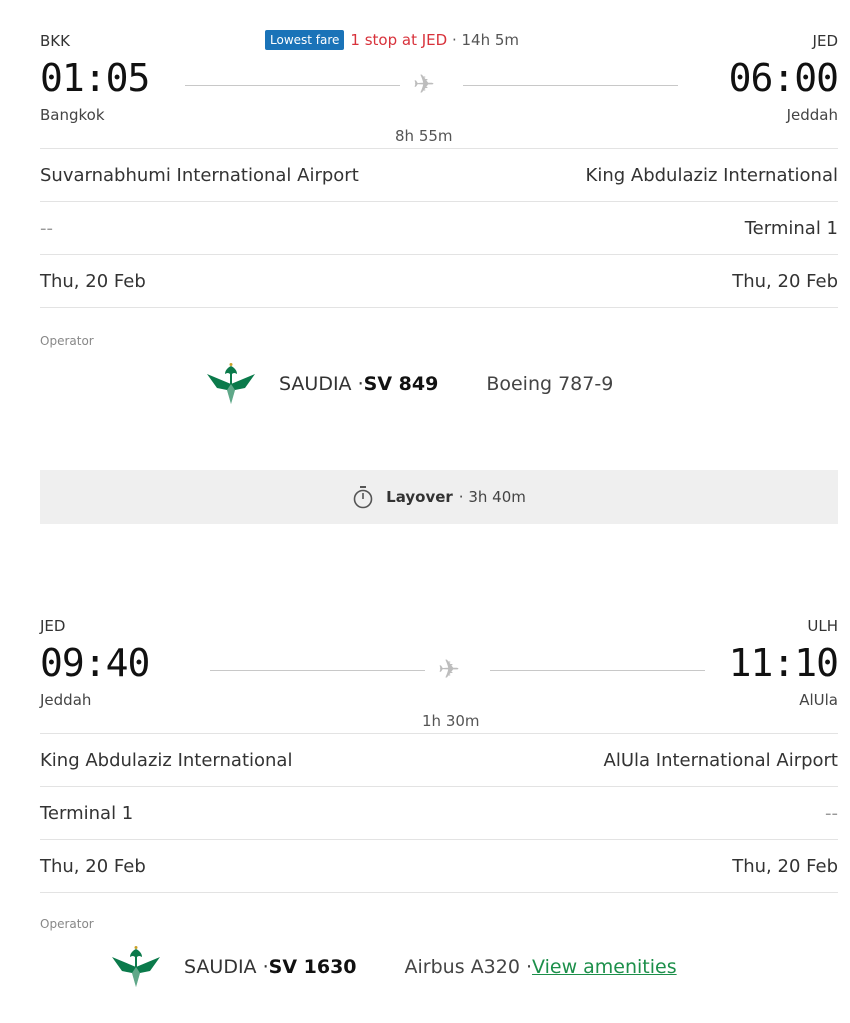  What do you see at coordinates (439, 227) in the screenshot?
I see `terminal-row: -- Terminal 1` at bounding box center [439, 227].